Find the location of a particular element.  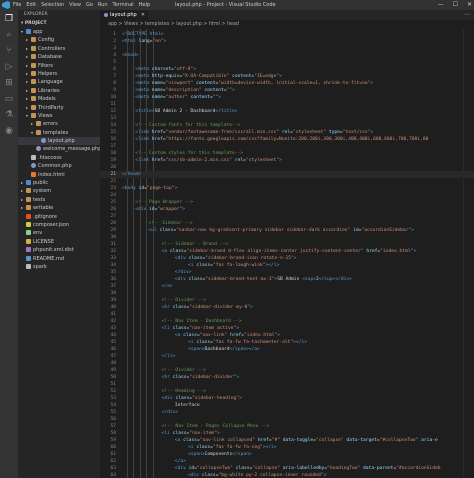

more-actions-icon: ⋯ is located at coordinates (467, 15).